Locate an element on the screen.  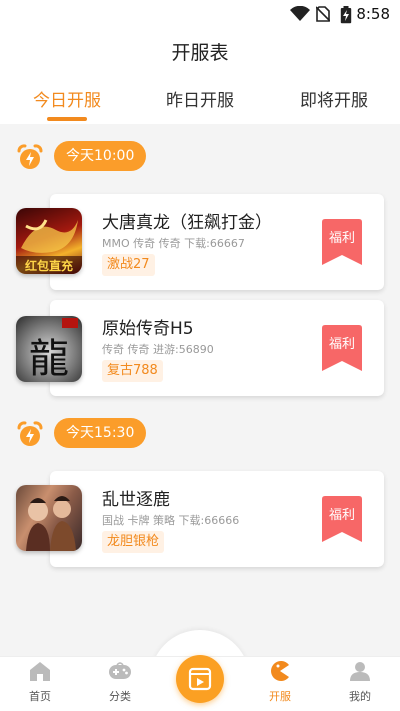
seal-mark is located at coordinates (70, 323).